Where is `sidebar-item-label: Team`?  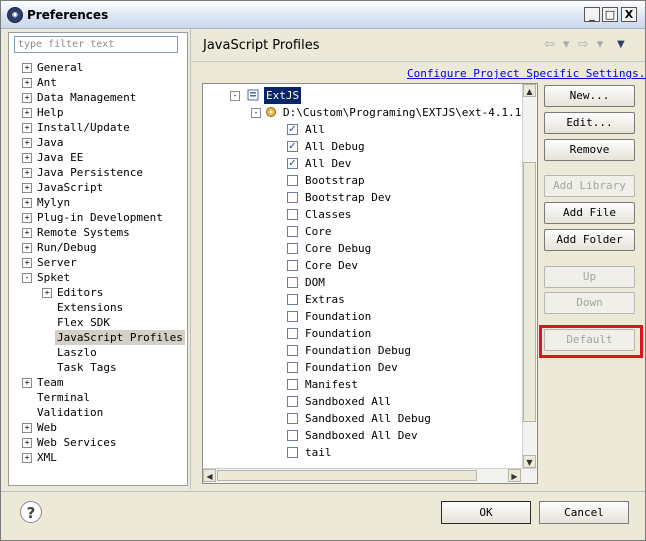
sidebar-item-label: Team is located at coordinates (50, 382).